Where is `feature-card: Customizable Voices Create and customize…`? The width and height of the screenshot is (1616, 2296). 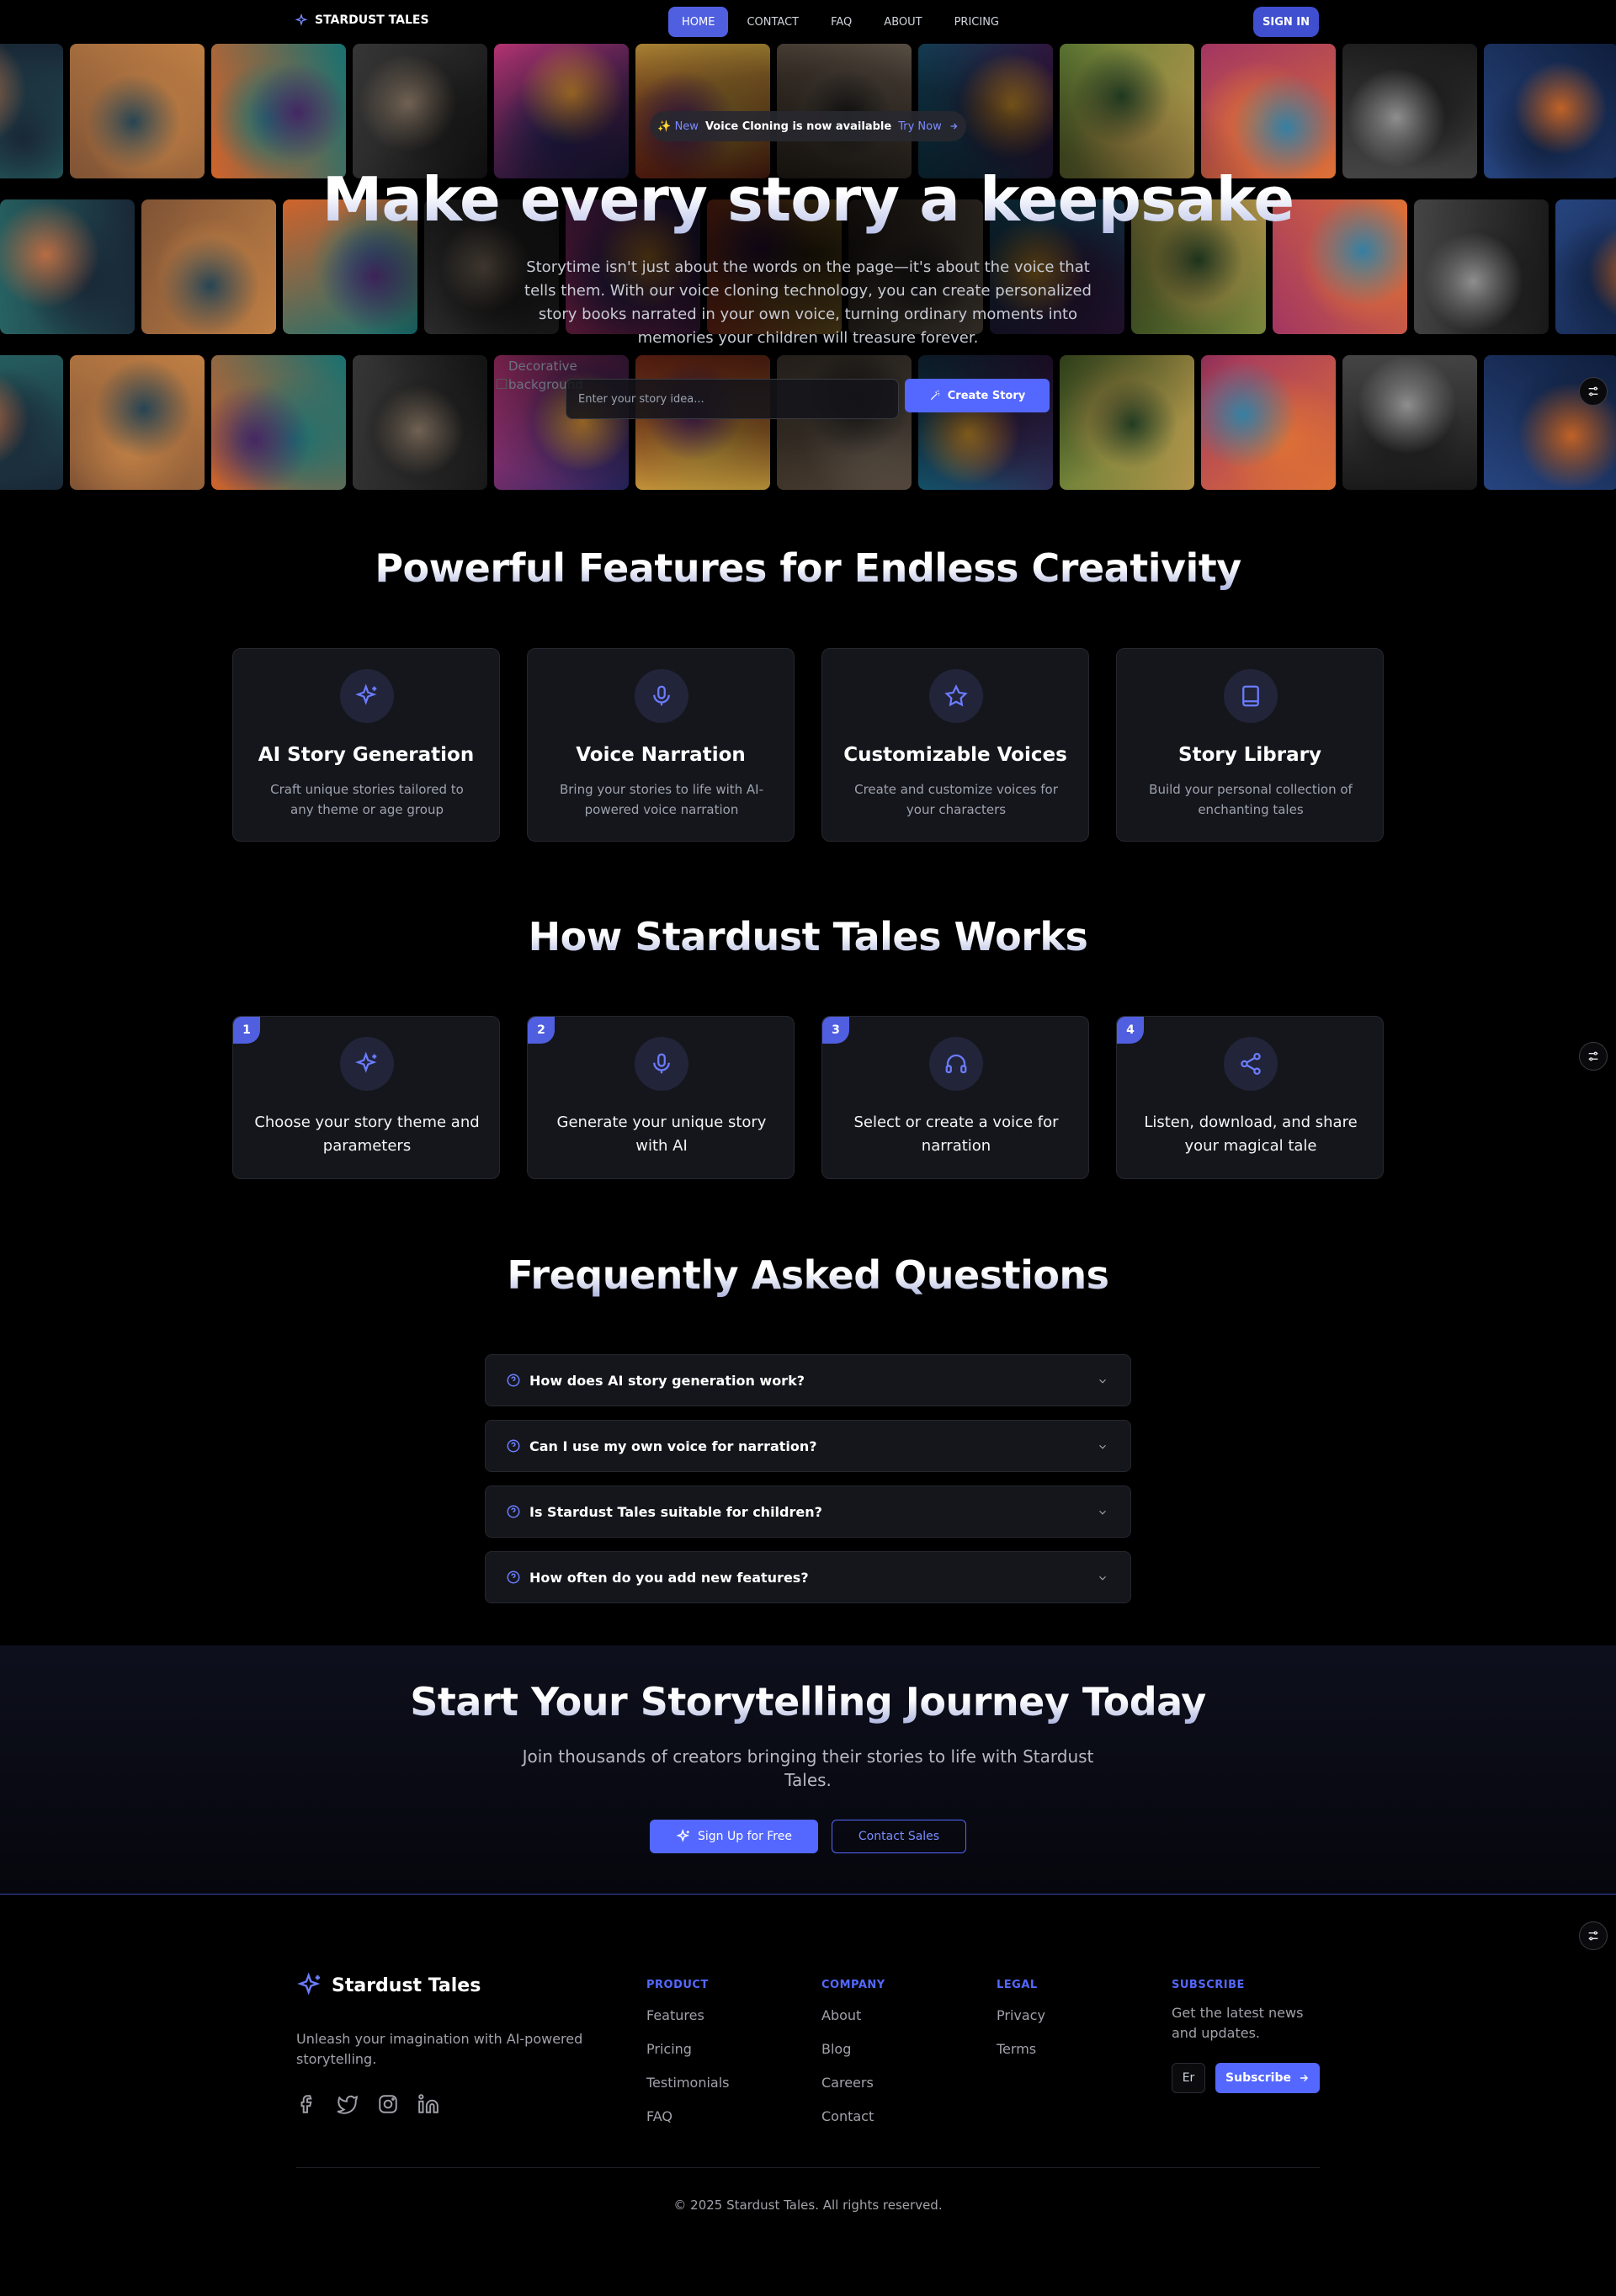
feature-card: Customizable Voices Create and customize… is located at coordinates (955, 745).